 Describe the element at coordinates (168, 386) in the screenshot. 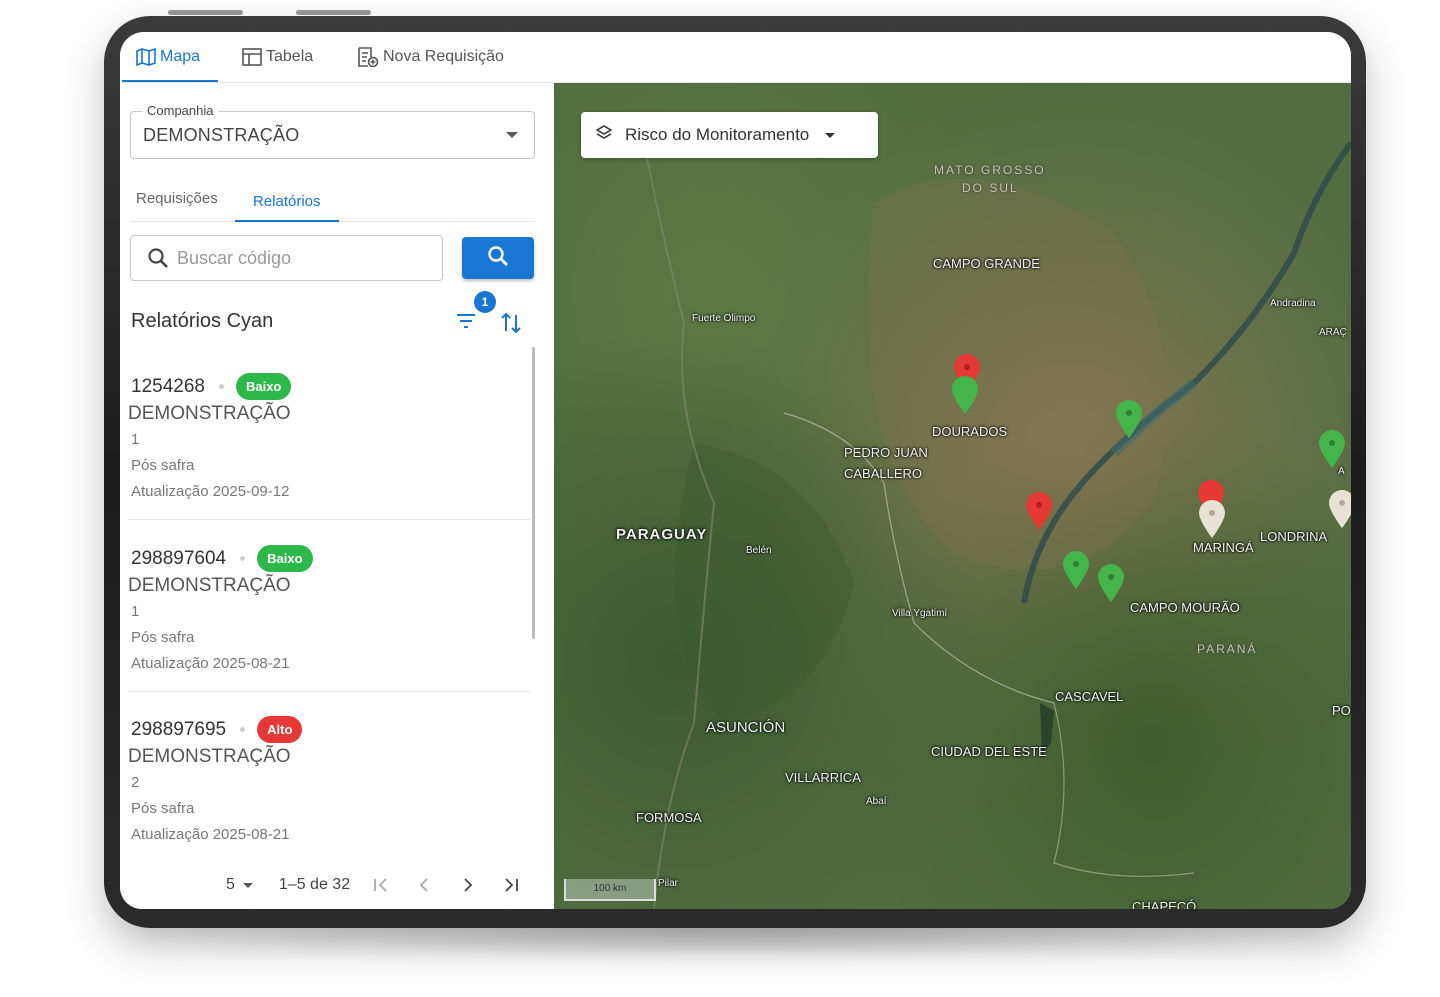

I see `item-code: 1254268` at that location.